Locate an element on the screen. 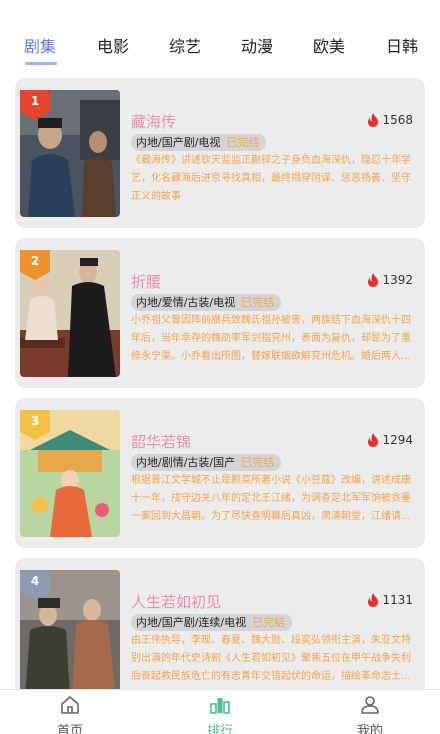 The height and width of the screenshot is (734, 440). rank-number: 3 is located at coordinates (35, 421).